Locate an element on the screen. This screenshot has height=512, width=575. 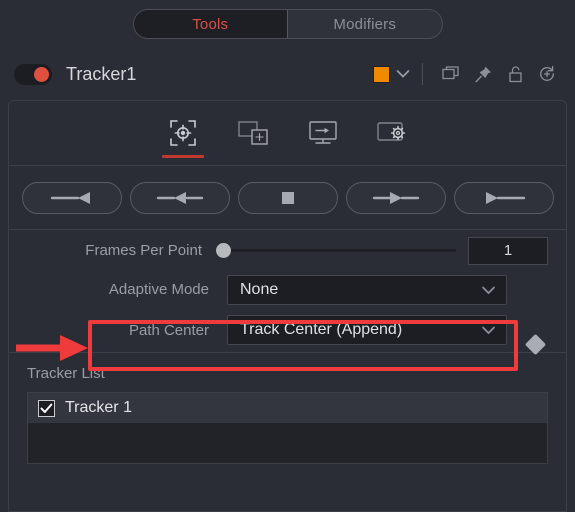
panel-mode-bar: Tools Modifiers is located at coordinates (287, 24).